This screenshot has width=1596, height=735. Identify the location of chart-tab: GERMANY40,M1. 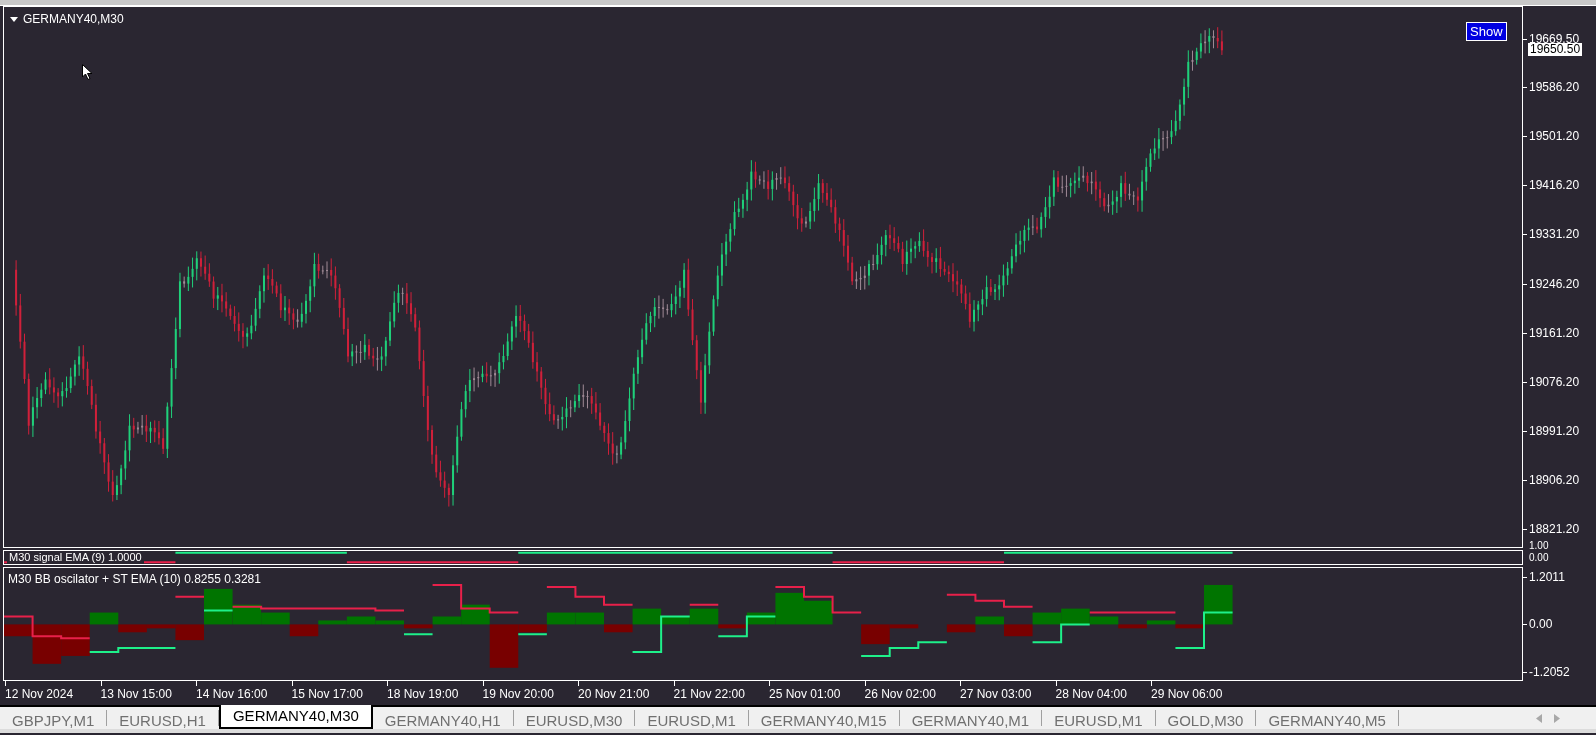
(971, 718).